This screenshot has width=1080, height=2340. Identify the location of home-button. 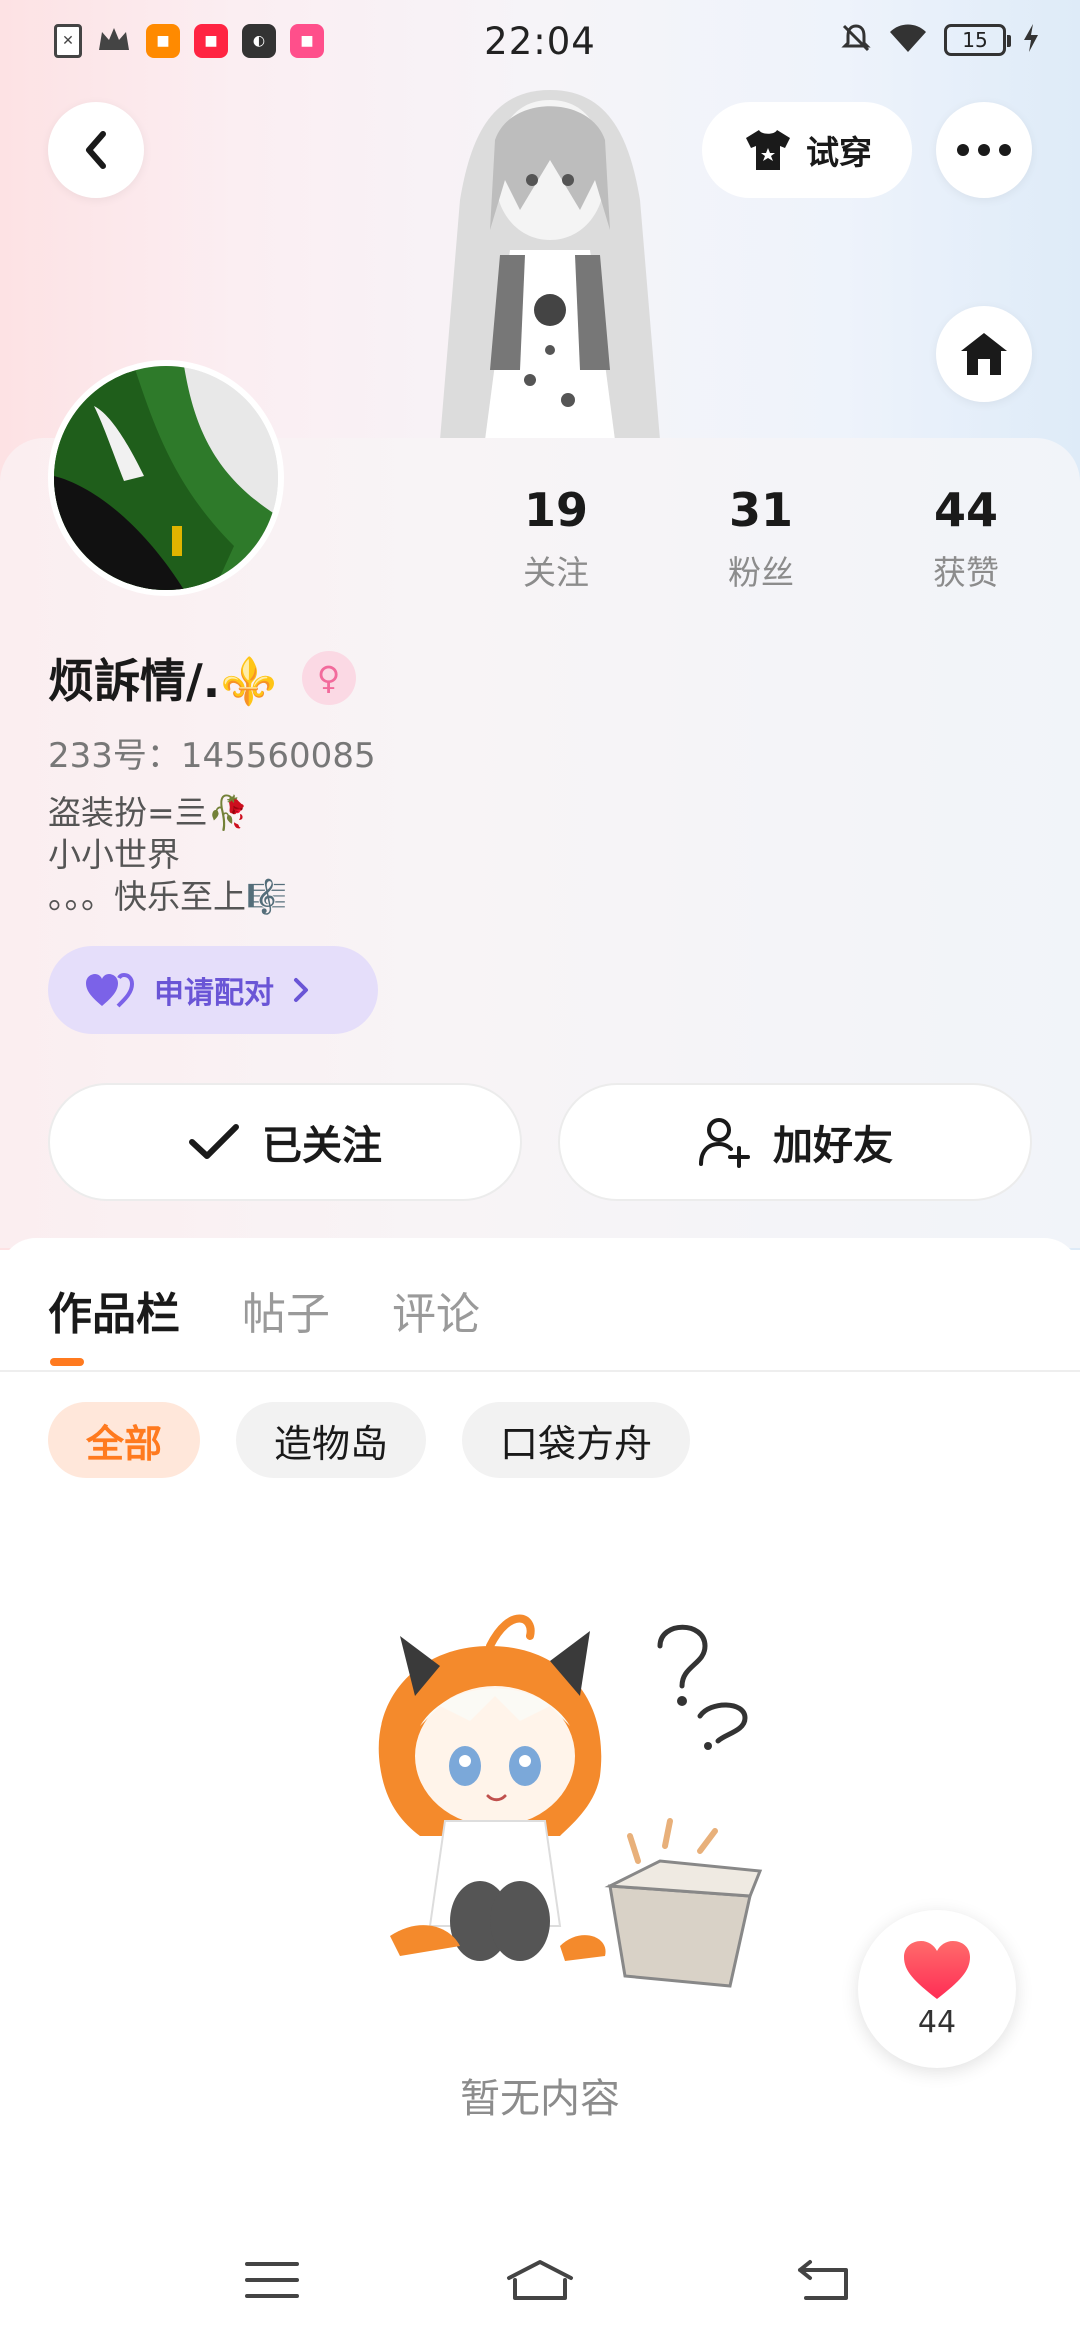
(984, 354).